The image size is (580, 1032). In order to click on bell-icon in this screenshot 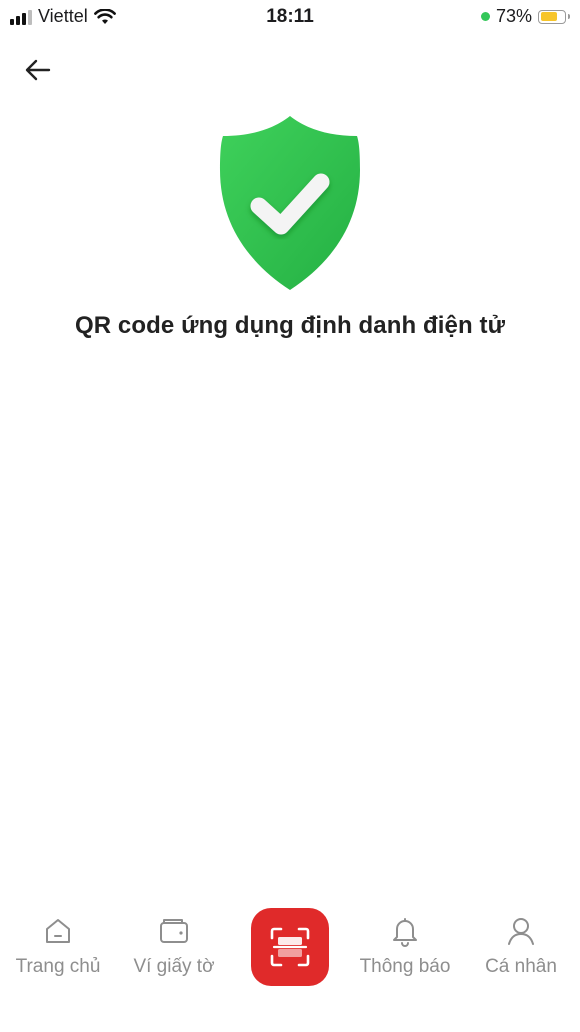, I will do `click(405, 931)`.